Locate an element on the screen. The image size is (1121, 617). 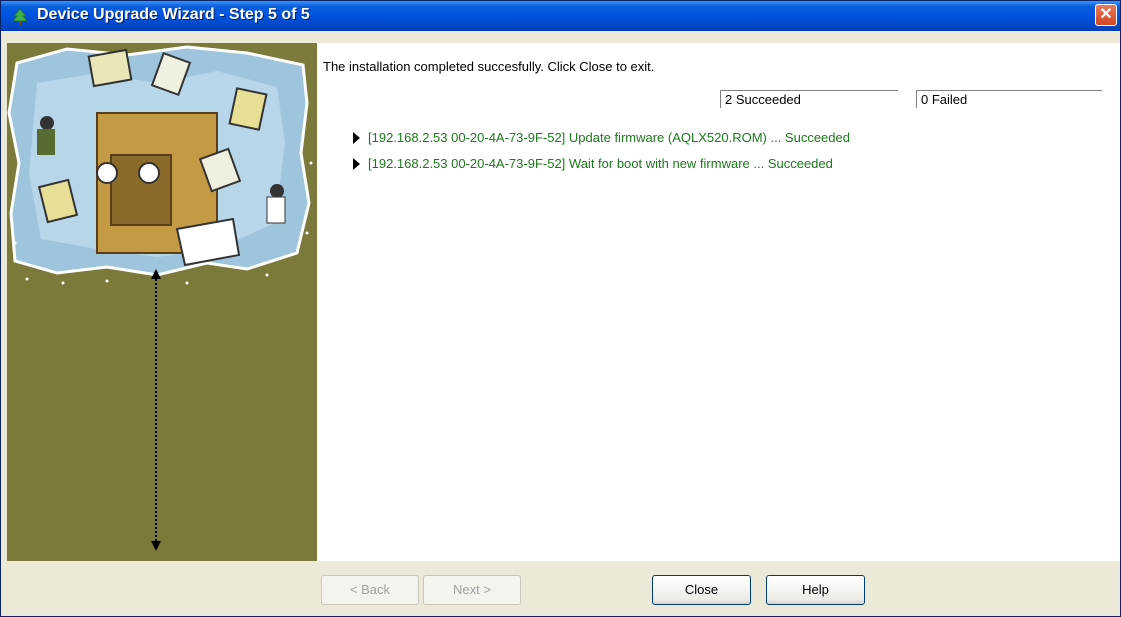
help-button: Help is located at coordinates (815, 590).